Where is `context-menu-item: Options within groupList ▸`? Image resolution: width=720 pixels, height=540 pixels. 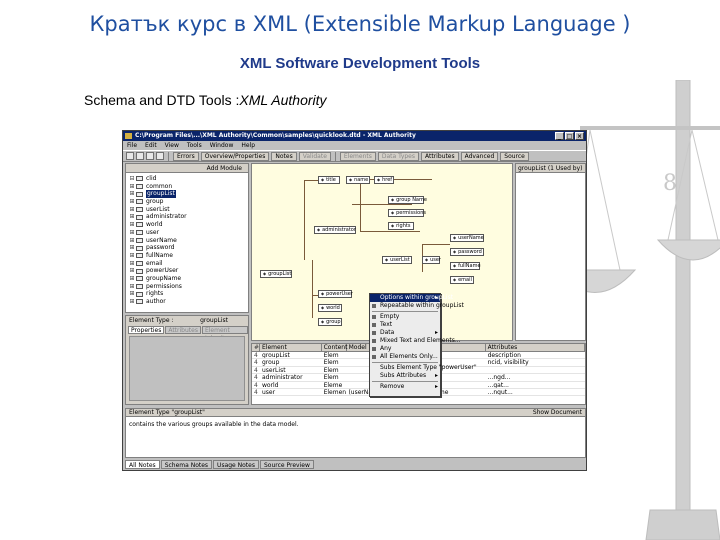 context-menu-item: Options within groupList ▸ is located at coordinates (411, 298).